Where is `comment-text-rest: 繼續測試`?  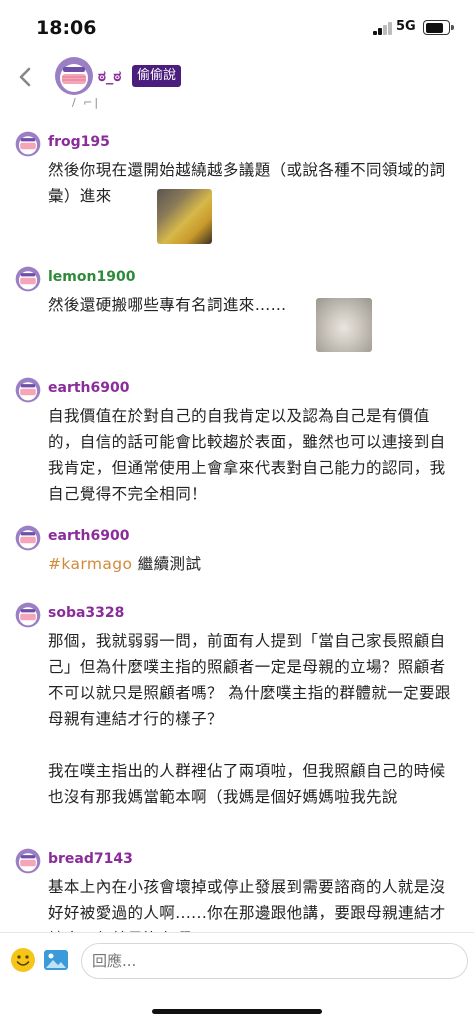 comment-text-rest: 繼續測試 is located at coordinates (167, 564).